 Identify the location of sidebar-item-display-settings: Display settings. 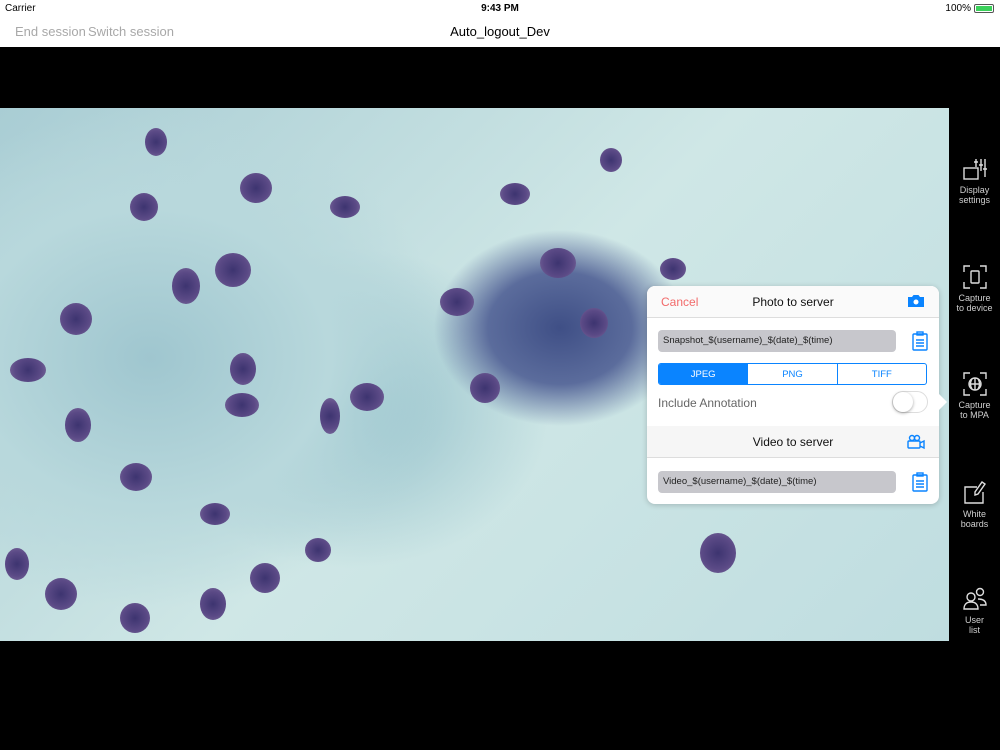
(974, 180).